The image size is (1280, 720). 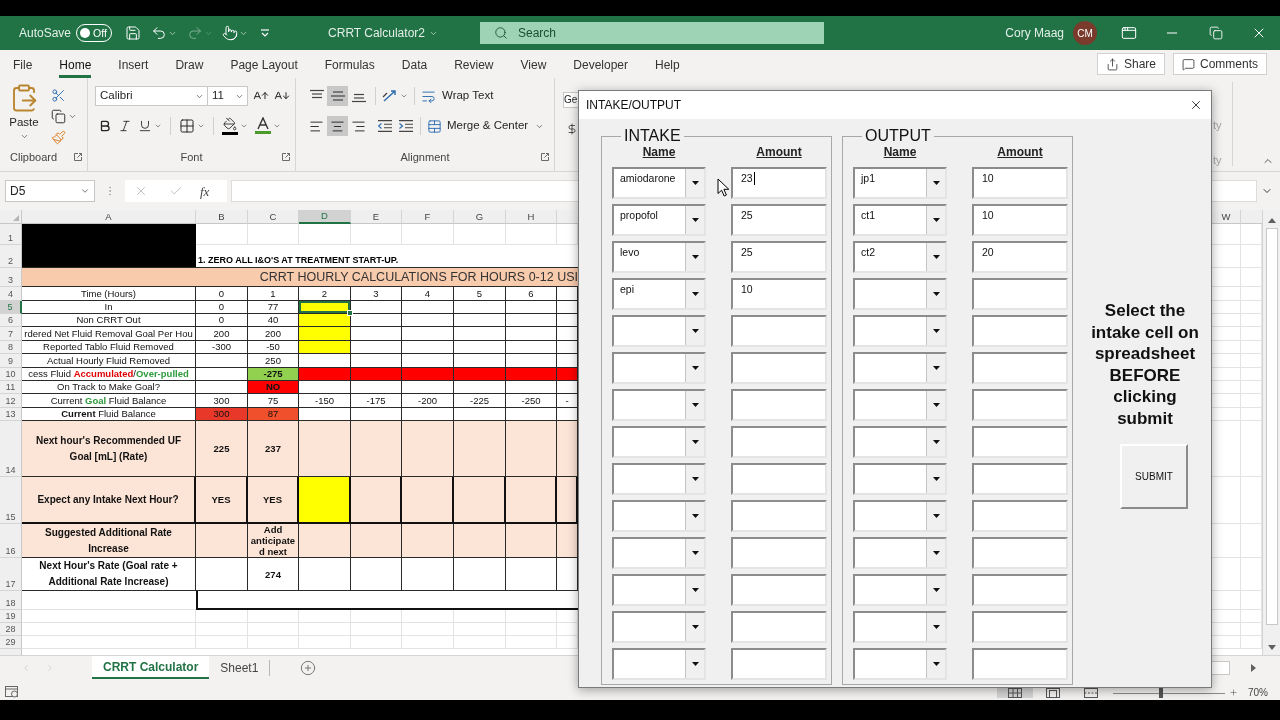 I want to click on scroll-right-icon, so click(x=1253, y=668).